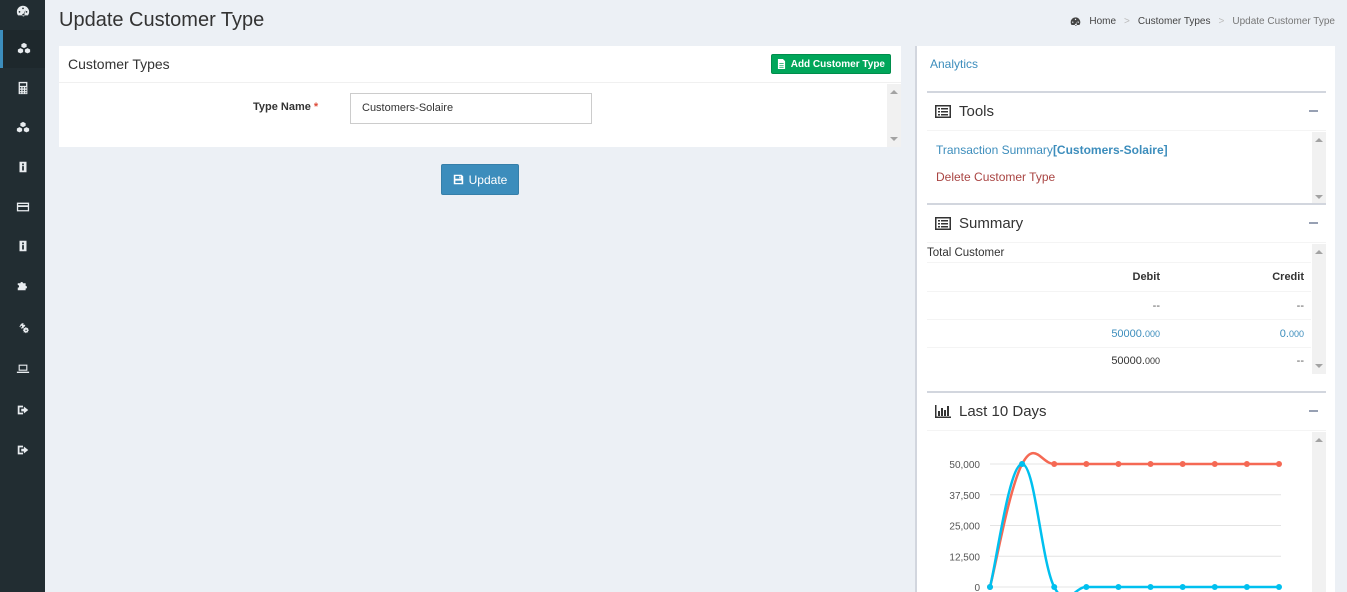 The width and height of the screenshot is (1347, 592). I want to click on form-scrollbar, so click(894, 115).